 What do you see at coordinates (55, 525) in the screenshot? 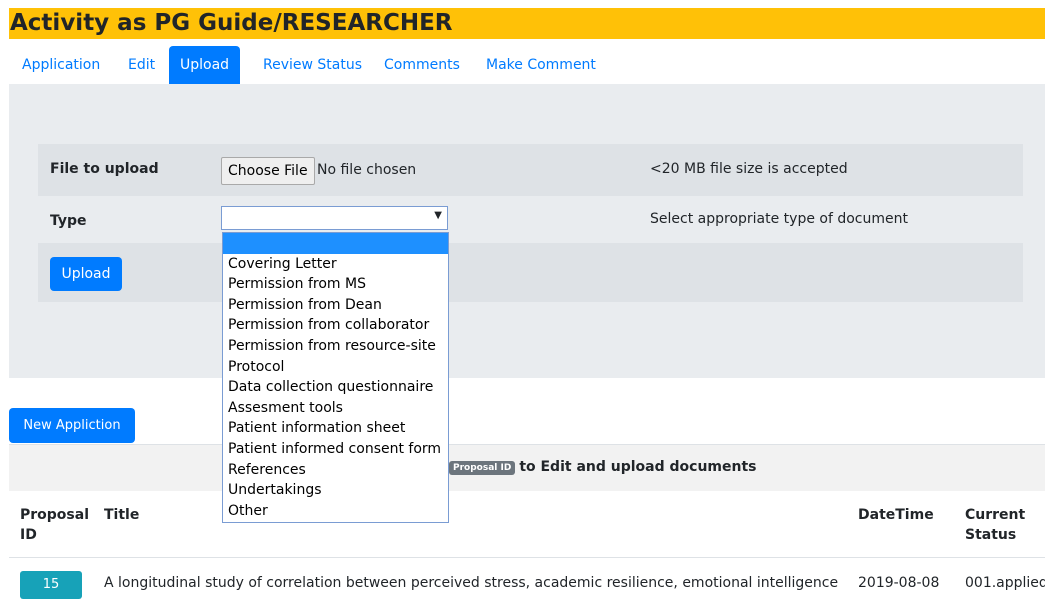
I see `column-header-proposal-id: Proposal ID` at bounding box center [55, 525].